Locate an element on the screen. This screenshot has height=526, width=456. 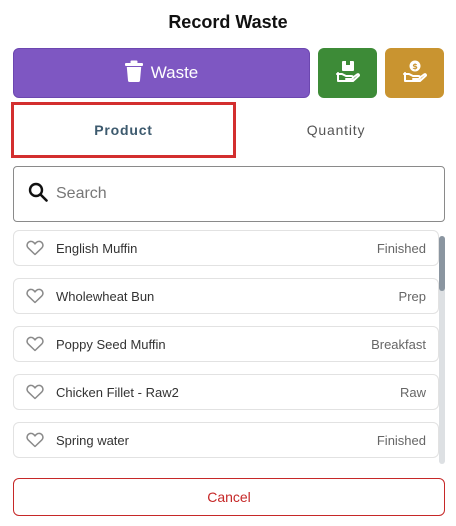
product-name: Poppy Seed Muffin is located at coordinates (111, 344).